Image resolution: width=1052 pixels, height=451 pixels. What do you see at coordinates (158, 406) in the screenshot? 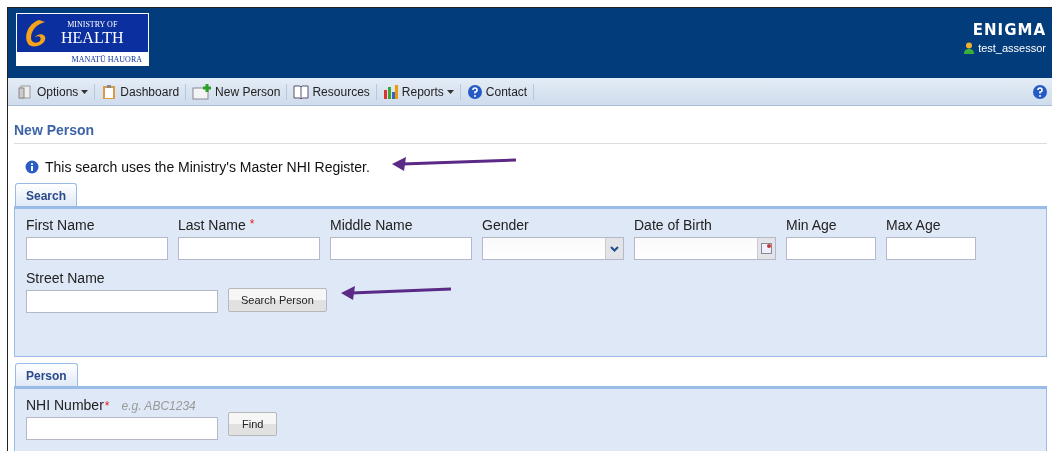
I see `field-hint: e.g. ABC1234` at bounding box center [158, 406].